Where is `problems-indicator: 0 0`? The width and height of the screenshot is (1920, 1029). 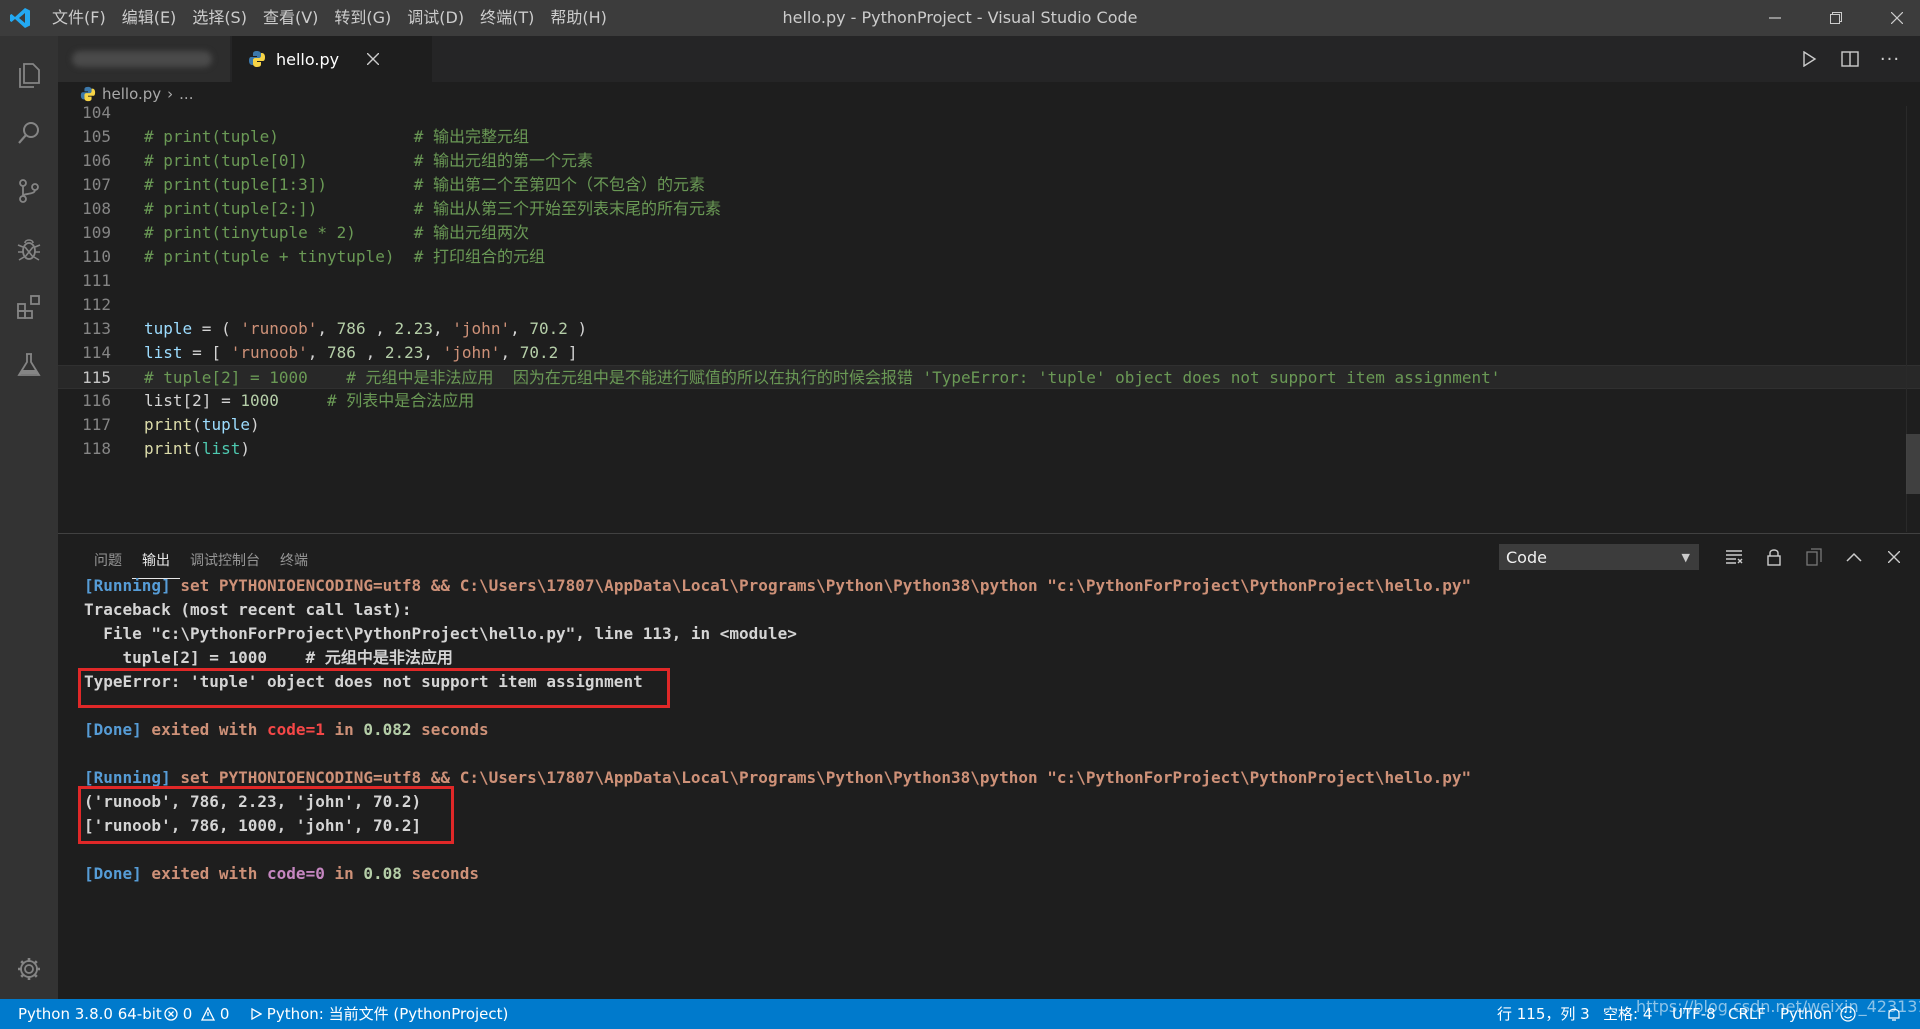
problems-indicator: 0 0 is located at coordinates (196, 1014).